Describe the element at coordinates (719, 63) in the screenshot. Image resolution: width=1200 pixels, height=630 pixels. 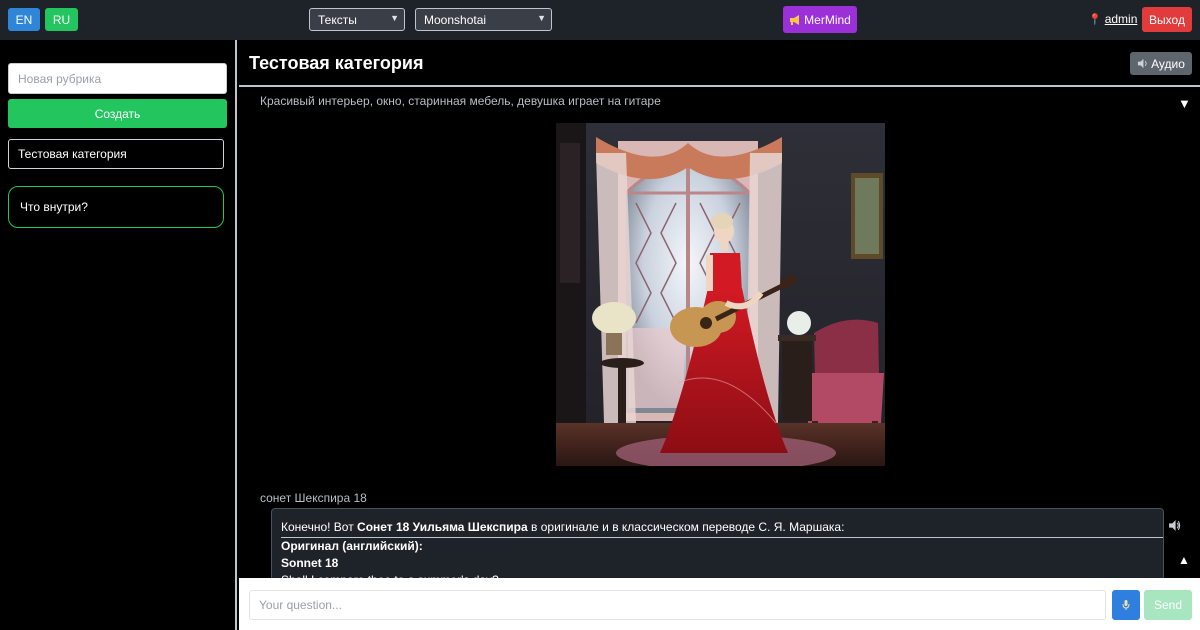
I see `main-header: Тестовая категория Аудио` at that location.